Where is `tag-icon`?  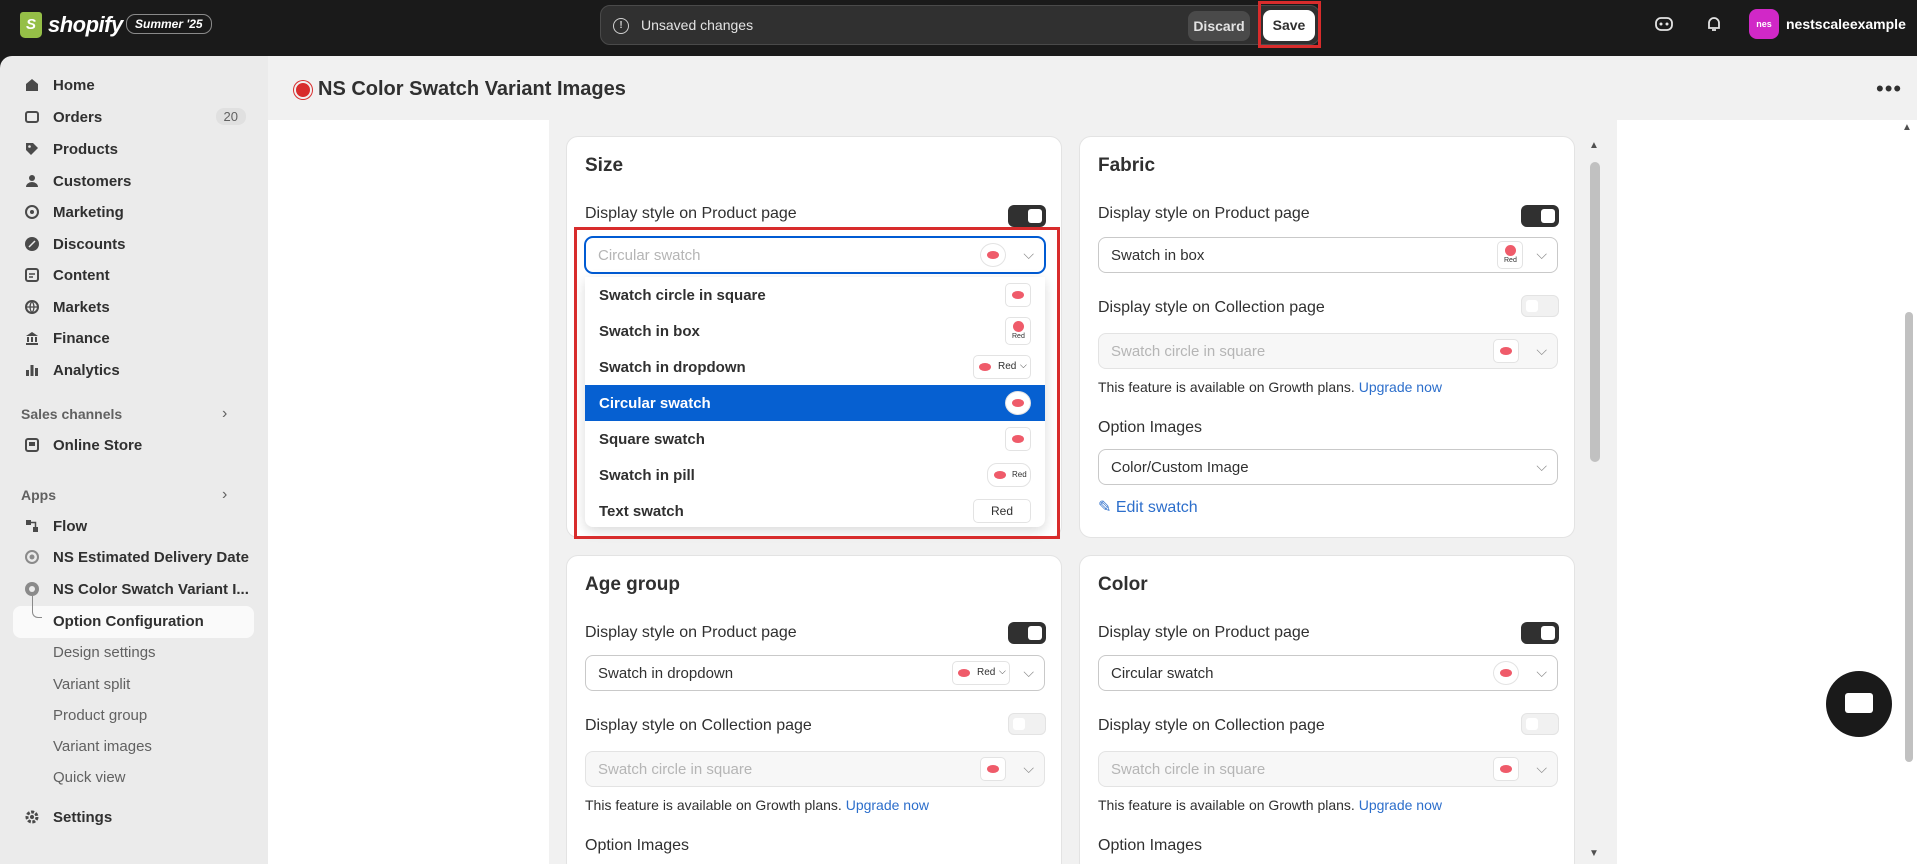 tag-icon is located at coordinates (32, 149).